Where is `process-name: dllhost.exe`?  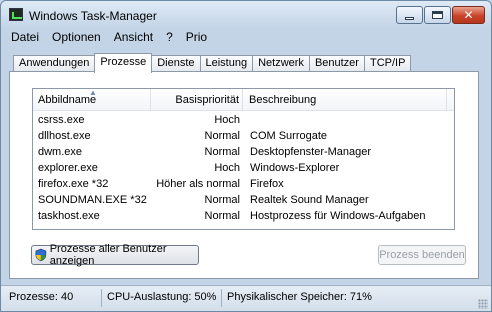
process-name: dllhost.exe is located at coordinates (64, 136).